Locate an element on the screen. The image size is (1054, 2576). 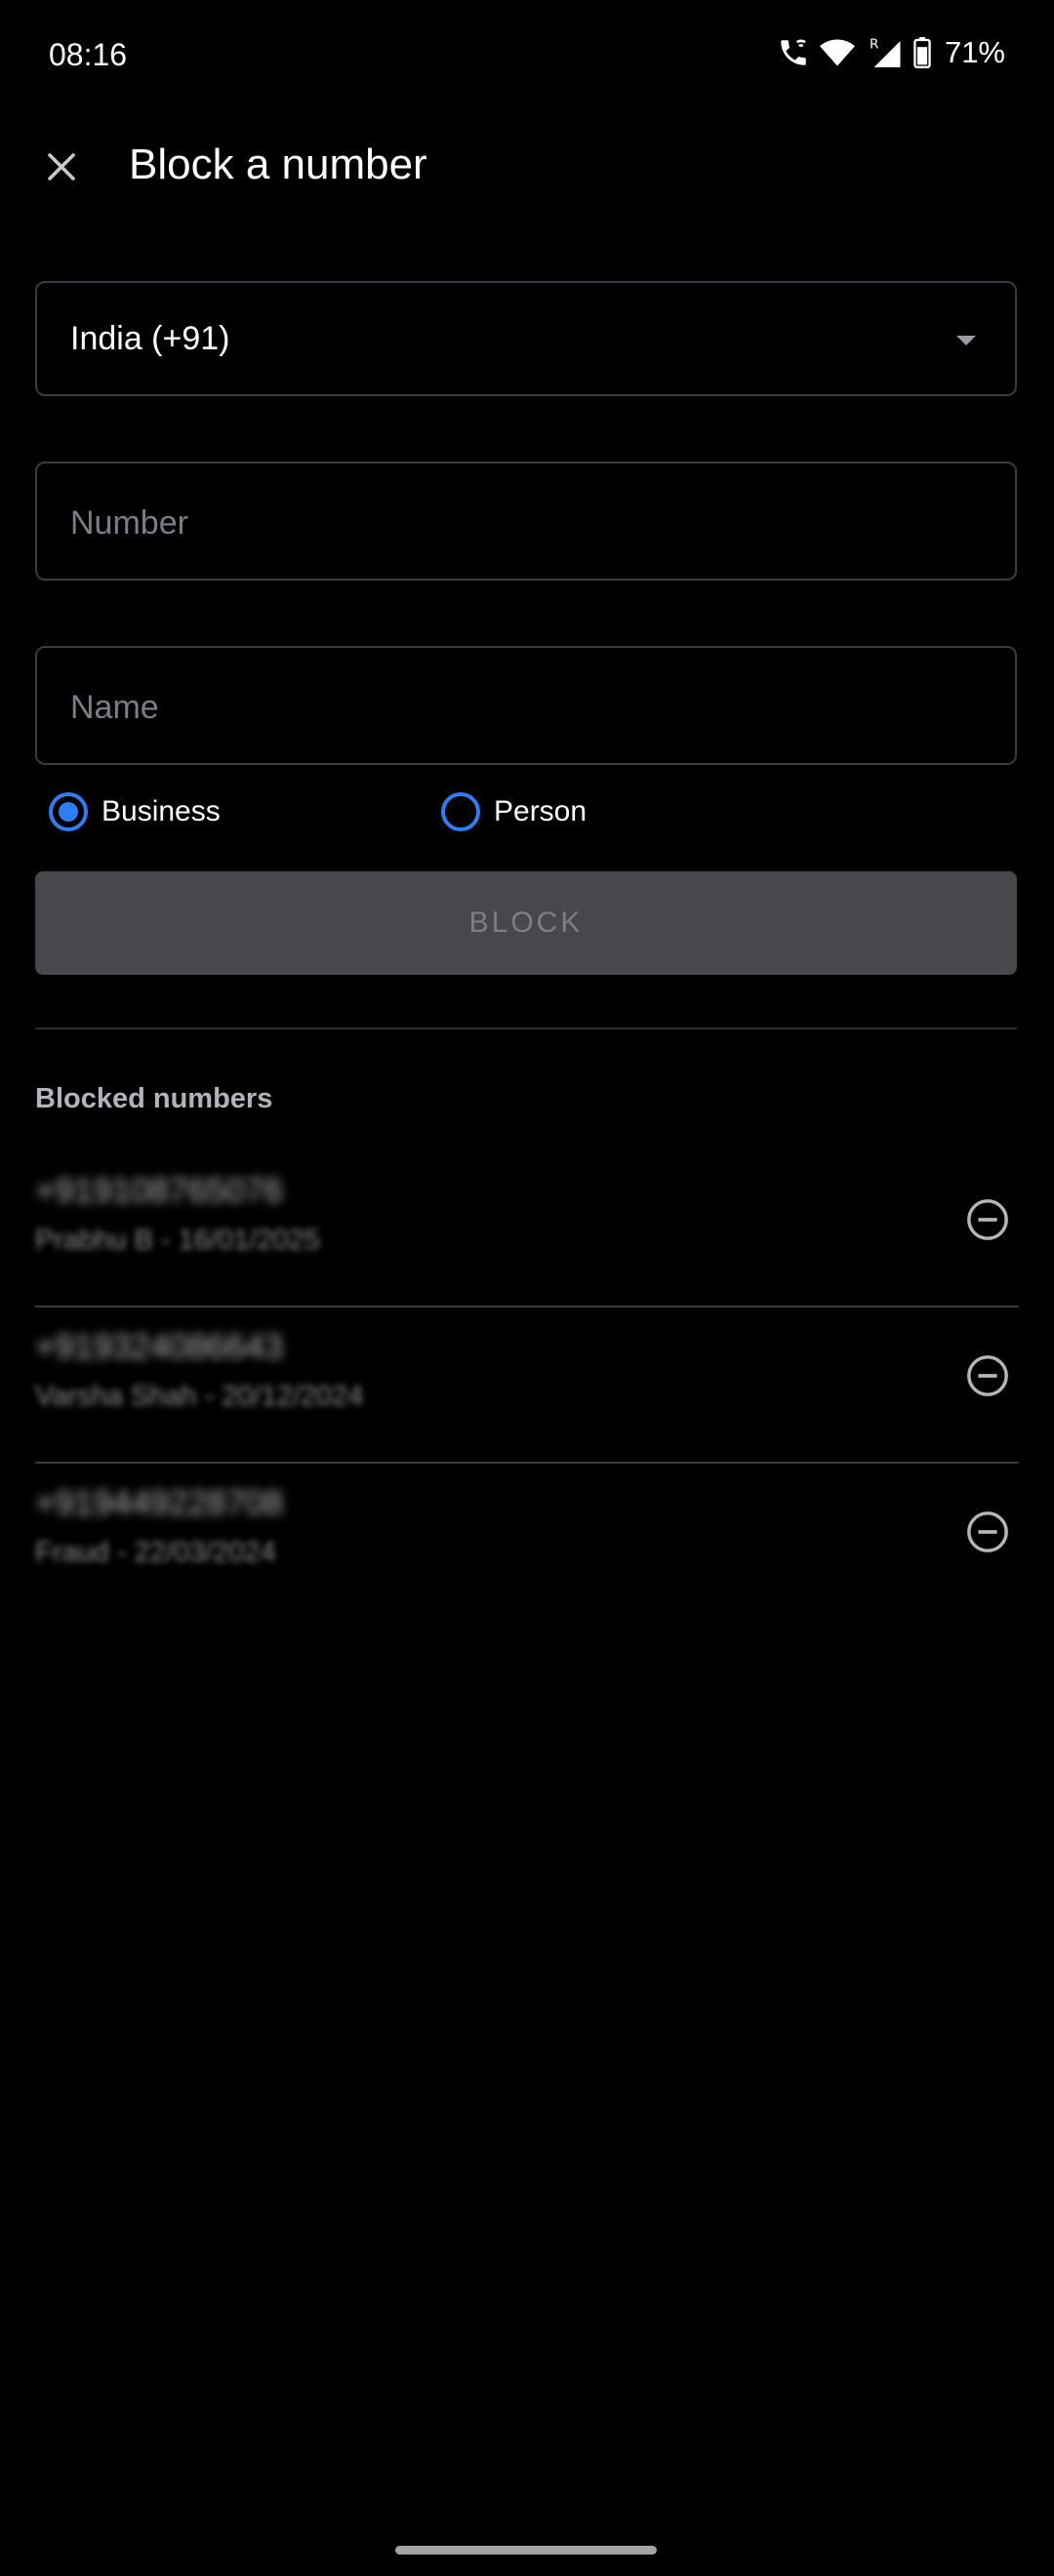
wifi-icon is located at coordinates (837, 52).